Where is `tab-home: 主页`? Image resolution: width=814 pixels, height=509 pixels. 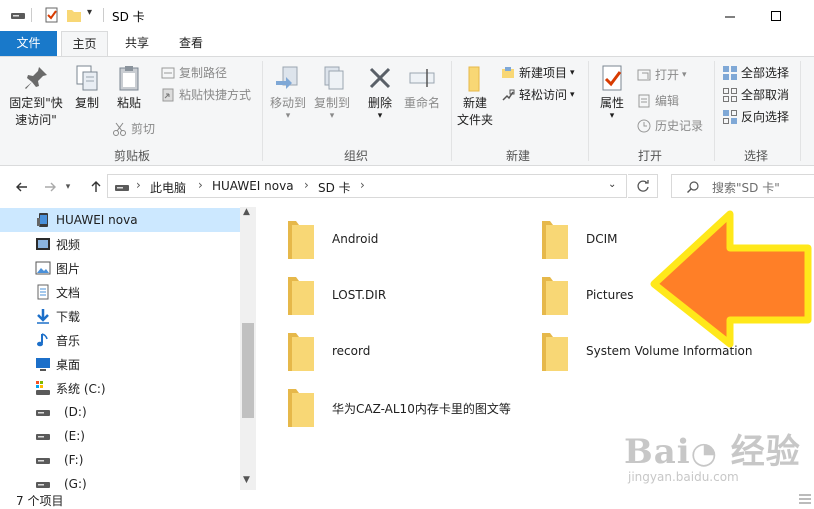 tab-home: 主页 is located at coordinates (84, 44).